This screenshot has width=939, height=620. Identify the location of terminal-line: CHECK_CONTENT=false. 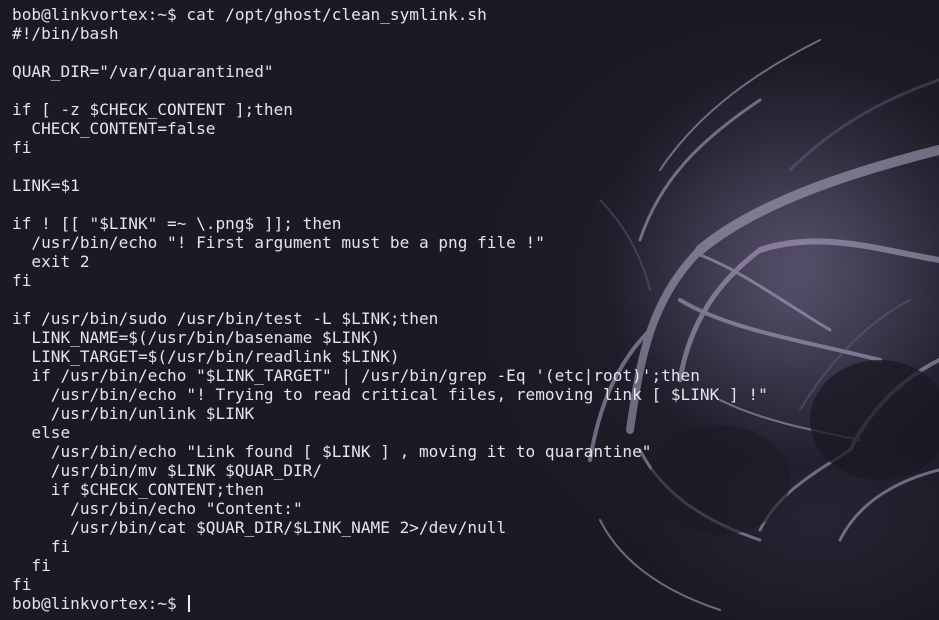
(114, 128).